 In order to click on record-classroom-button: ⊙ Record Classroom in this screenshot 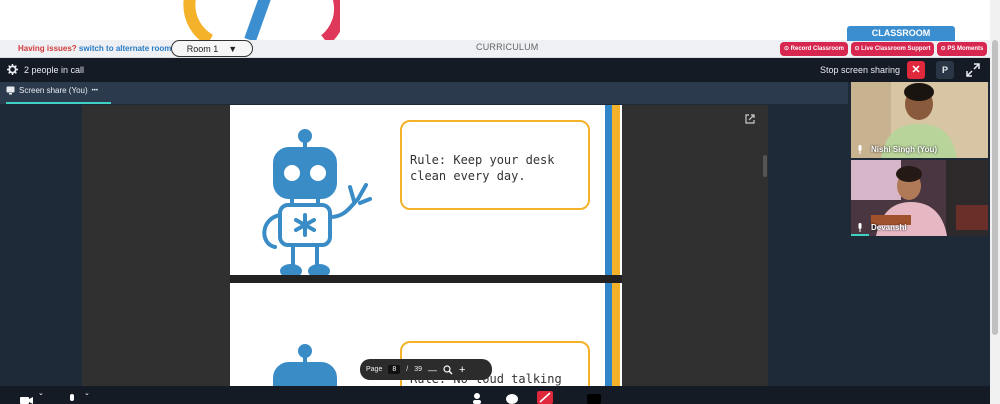, I will do `click(814, 49)`.